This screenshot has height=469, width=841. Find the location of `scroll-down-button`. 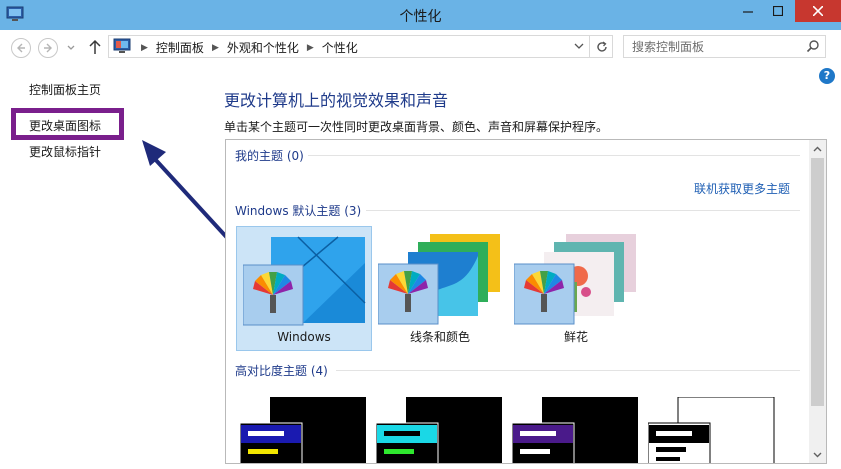

scroll-down-button is located at coordinates (817, 454).